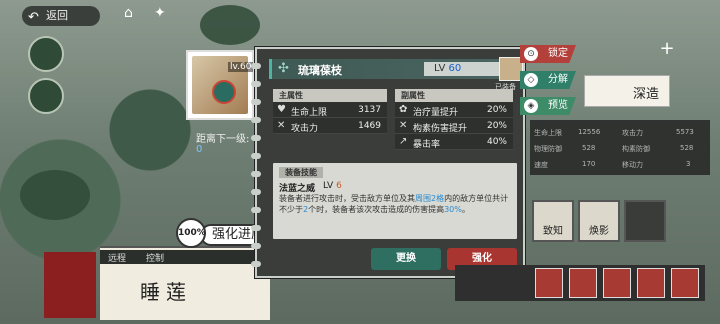  What do you see at coordinates (558, 105) in the screenshot?
I see `preview-label: 预览` at bounding box center [558, 105].